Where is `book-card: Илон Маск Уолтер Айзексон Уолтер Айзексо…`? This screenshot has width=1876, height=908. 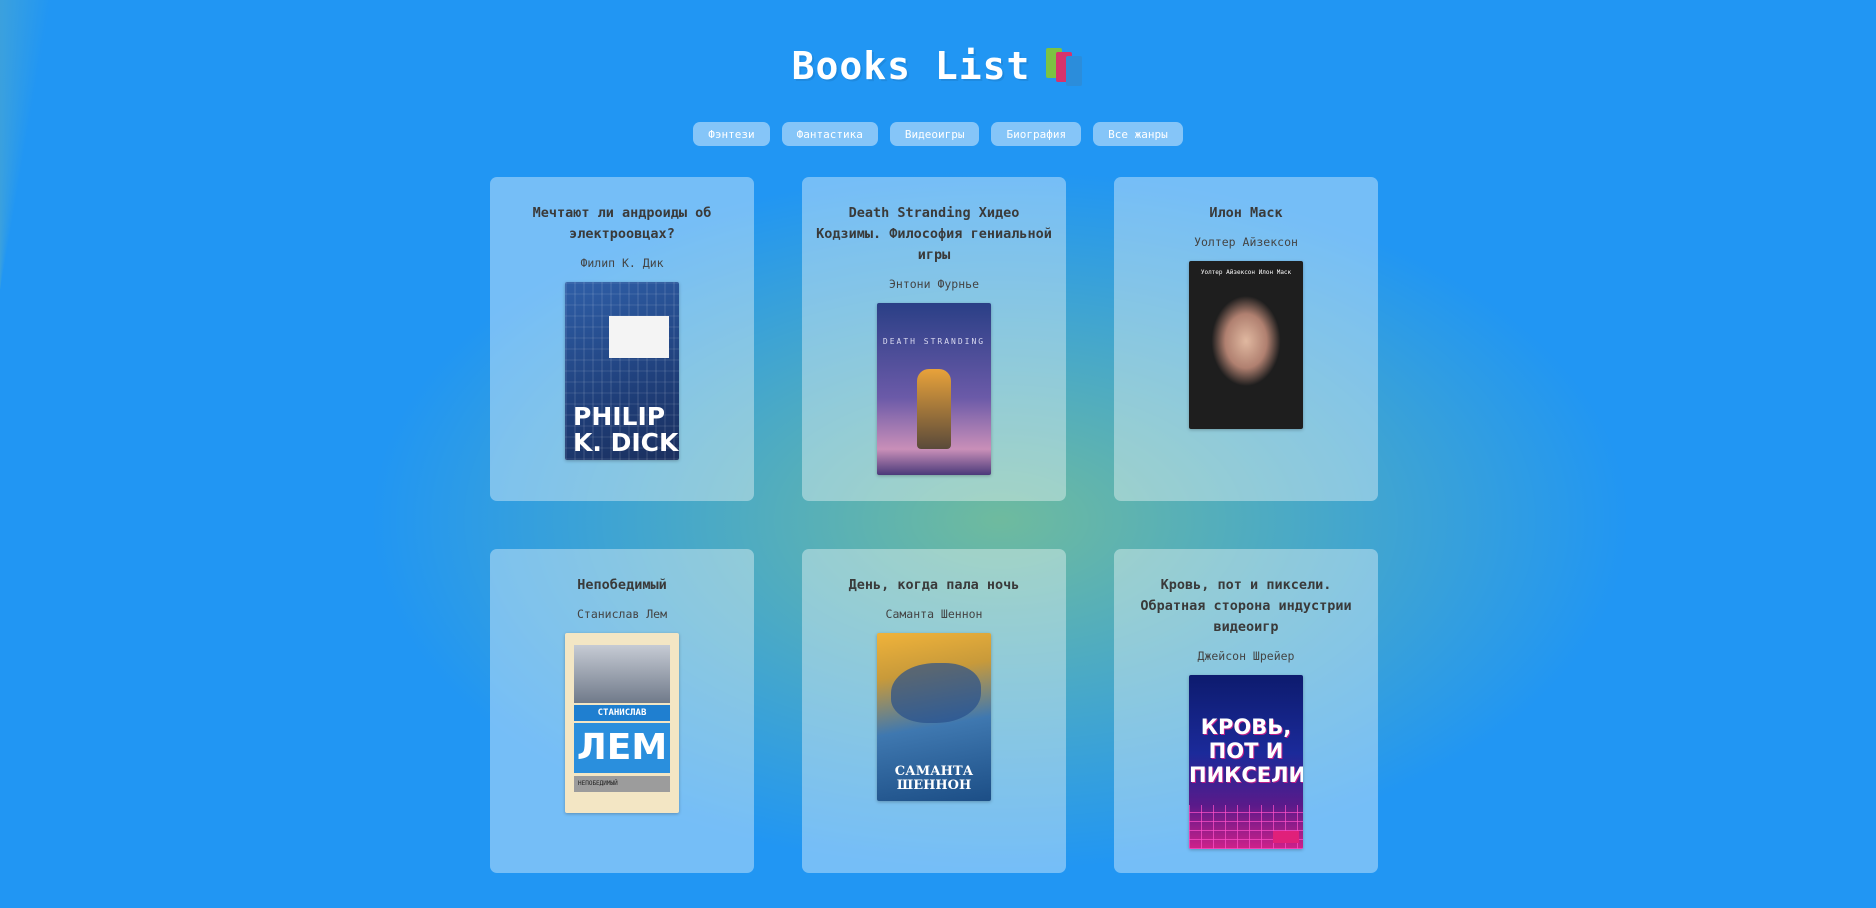 book-card: Илон Маск Уолтер Айзексон Уолтер Айзексо… is located at coordinates (1246, 339).